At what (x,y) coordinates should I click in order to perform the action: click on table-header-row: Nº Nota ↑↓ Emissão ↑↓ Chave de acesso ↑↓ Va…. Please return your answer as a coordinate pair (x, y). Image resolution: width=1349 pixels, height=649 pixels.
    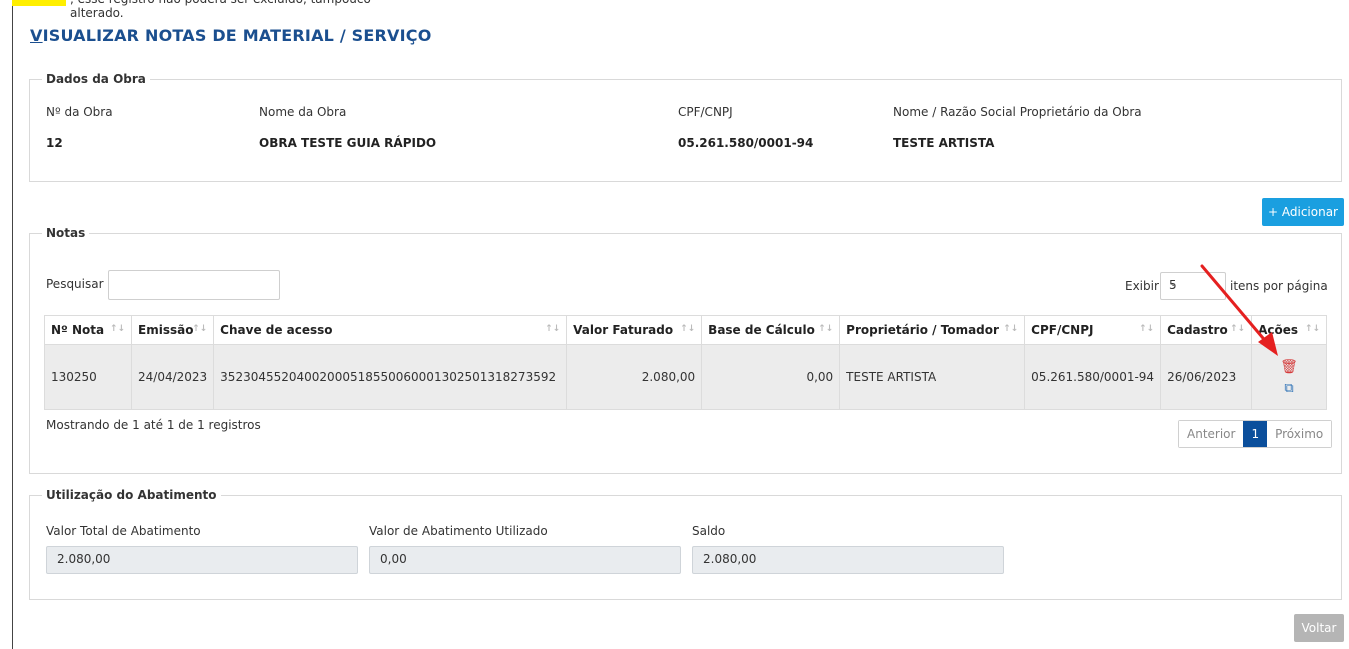
    Looking at the image, I should click on (685, 330).